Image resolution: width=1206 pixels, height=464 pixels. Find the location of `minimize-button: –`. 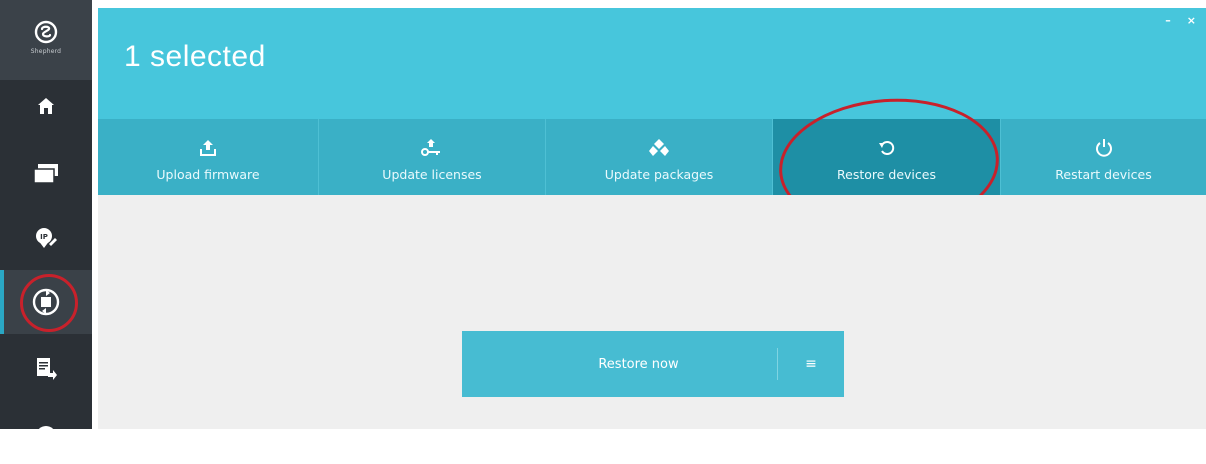

minimize-button: – is located at coordinates (1168, 20).